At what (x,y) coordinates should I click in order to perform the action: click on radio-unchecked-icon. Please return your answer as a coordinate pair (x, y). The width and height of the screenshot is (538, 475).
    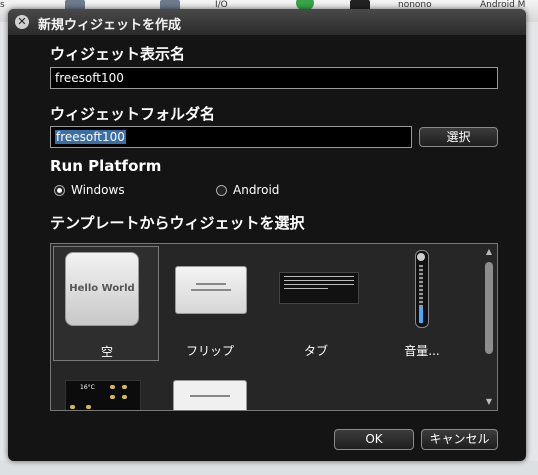
    Looking at the image, I should click on (221, 190).